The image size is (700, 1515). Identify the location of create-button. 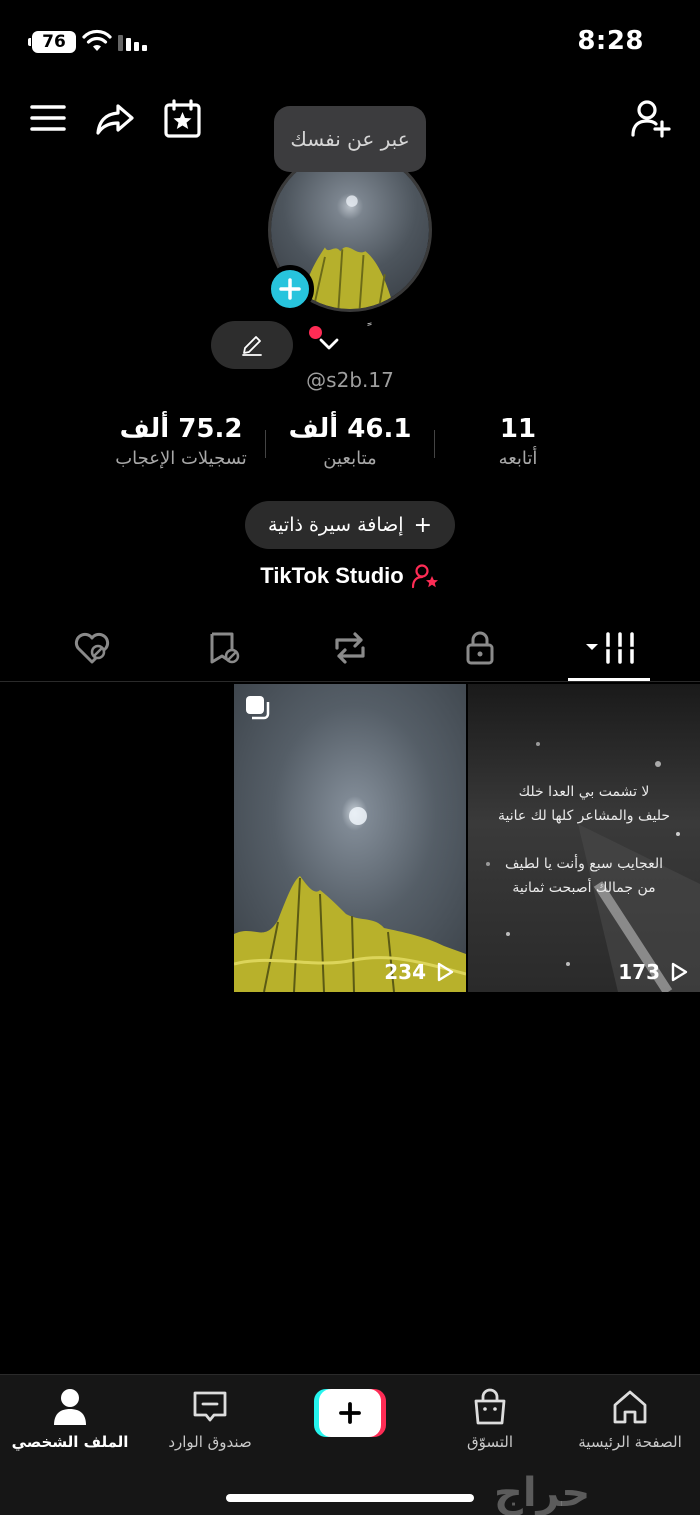
(350, 1413).